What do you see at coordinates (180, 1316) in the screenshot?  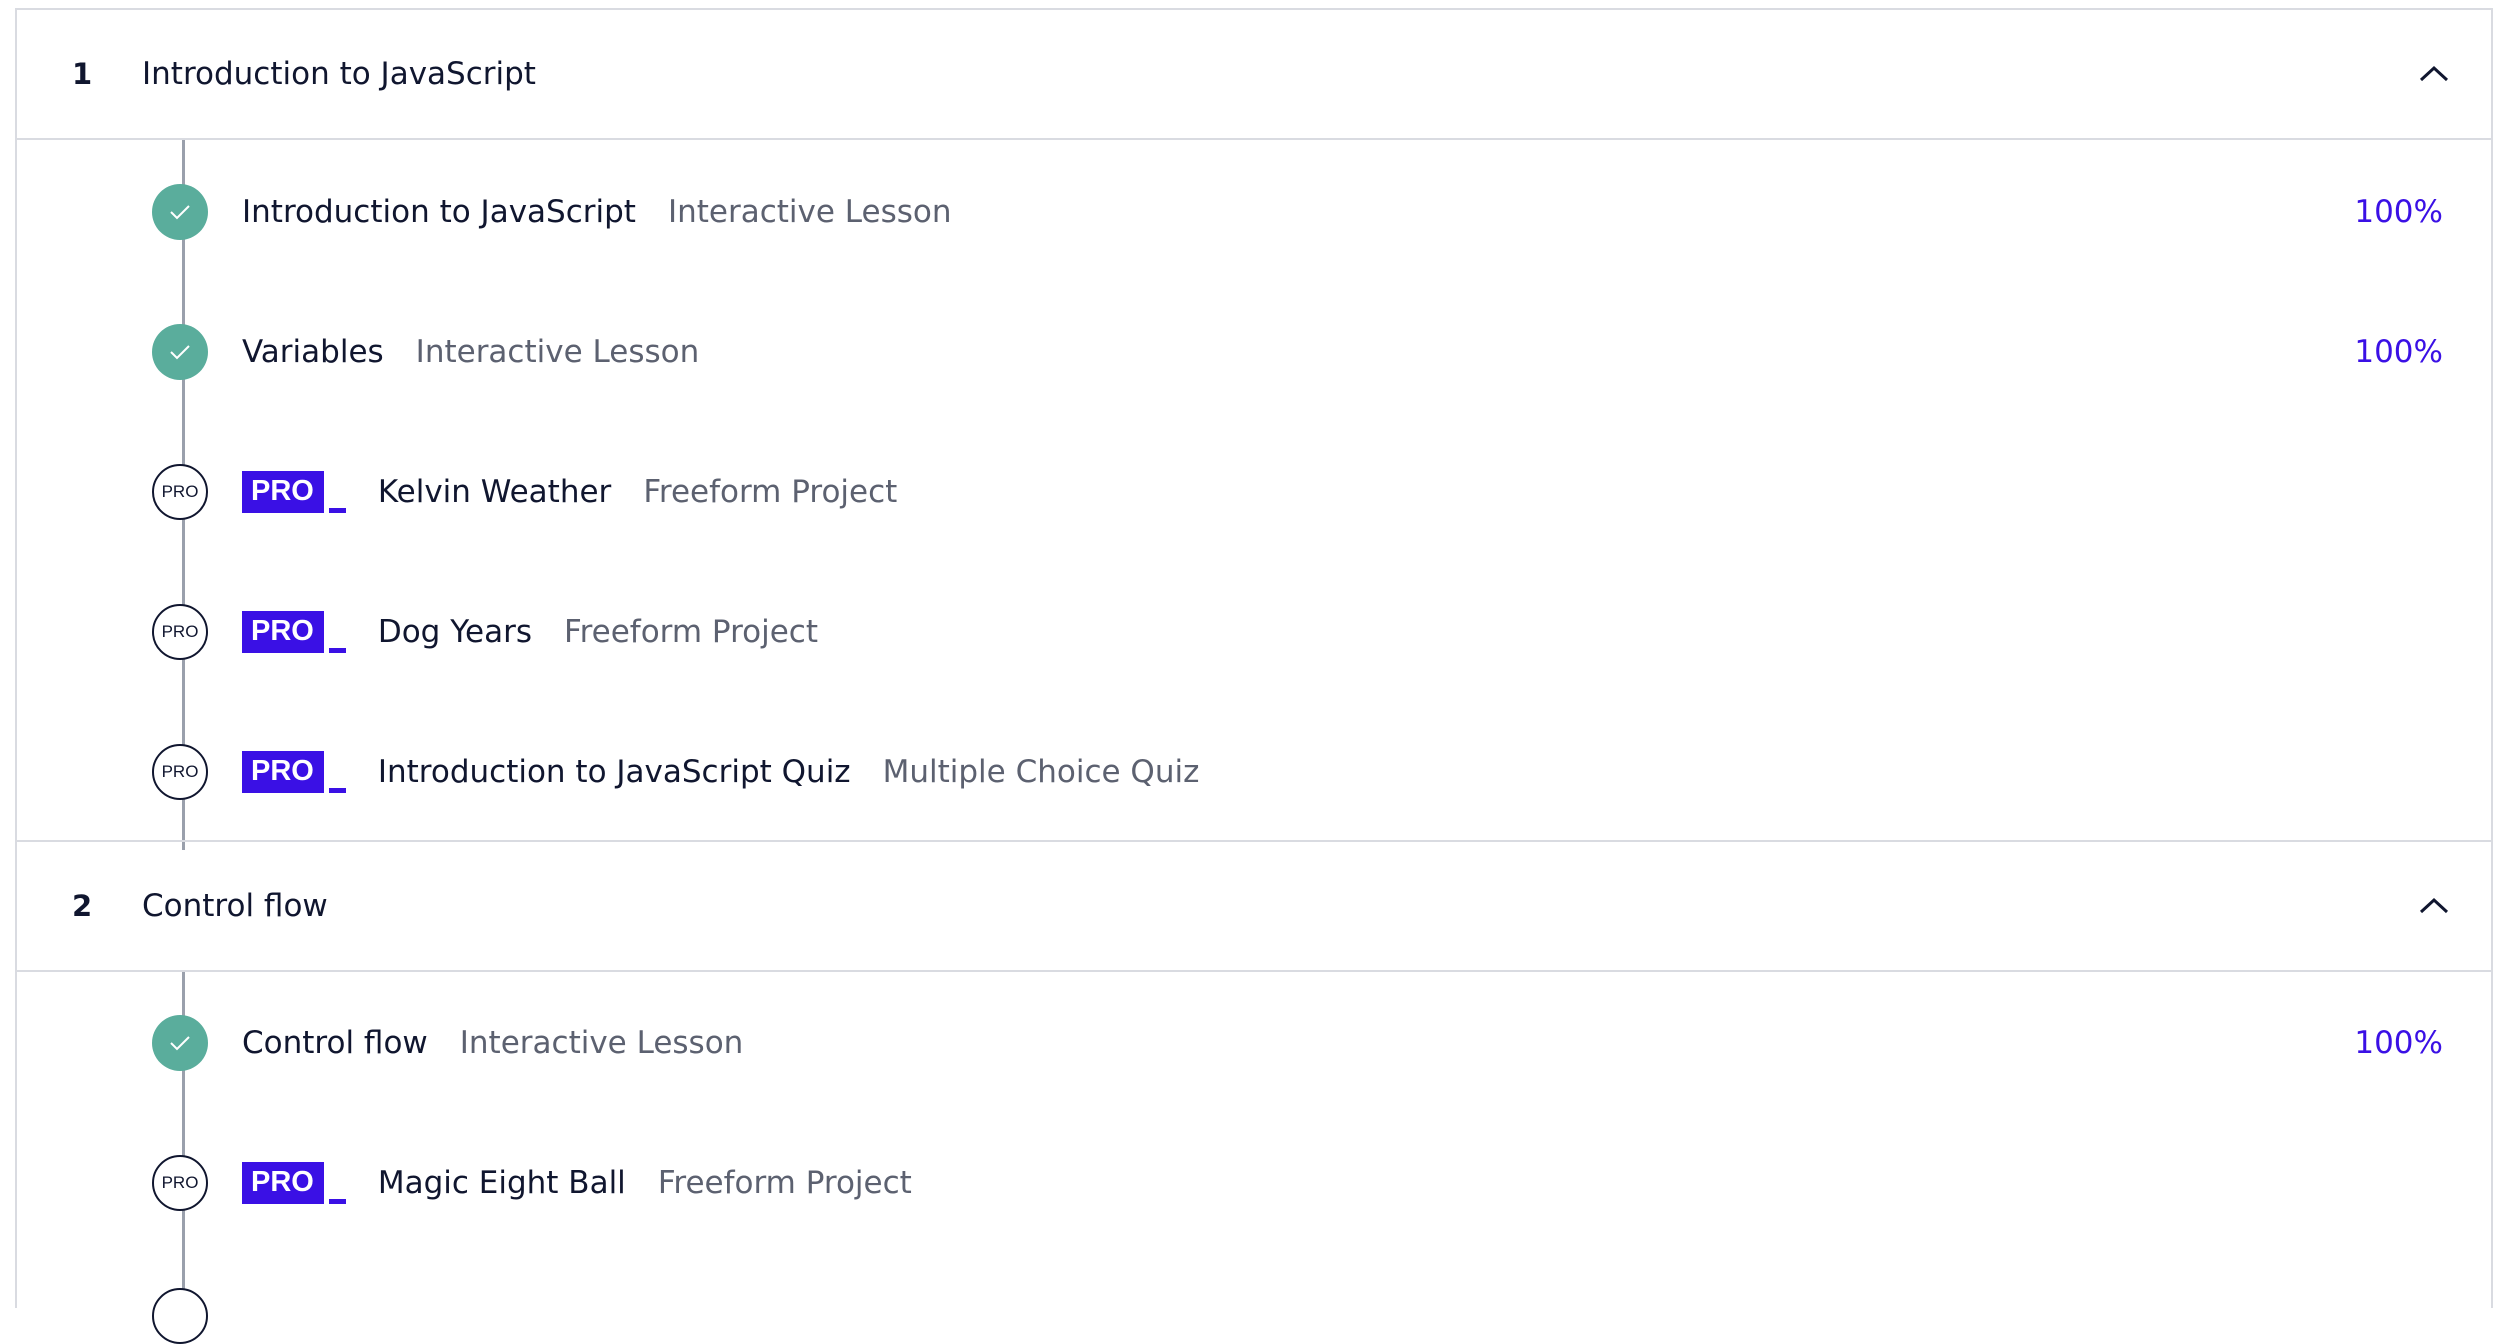 I see `pro-status-icon` at bounding box center [180, 1316].